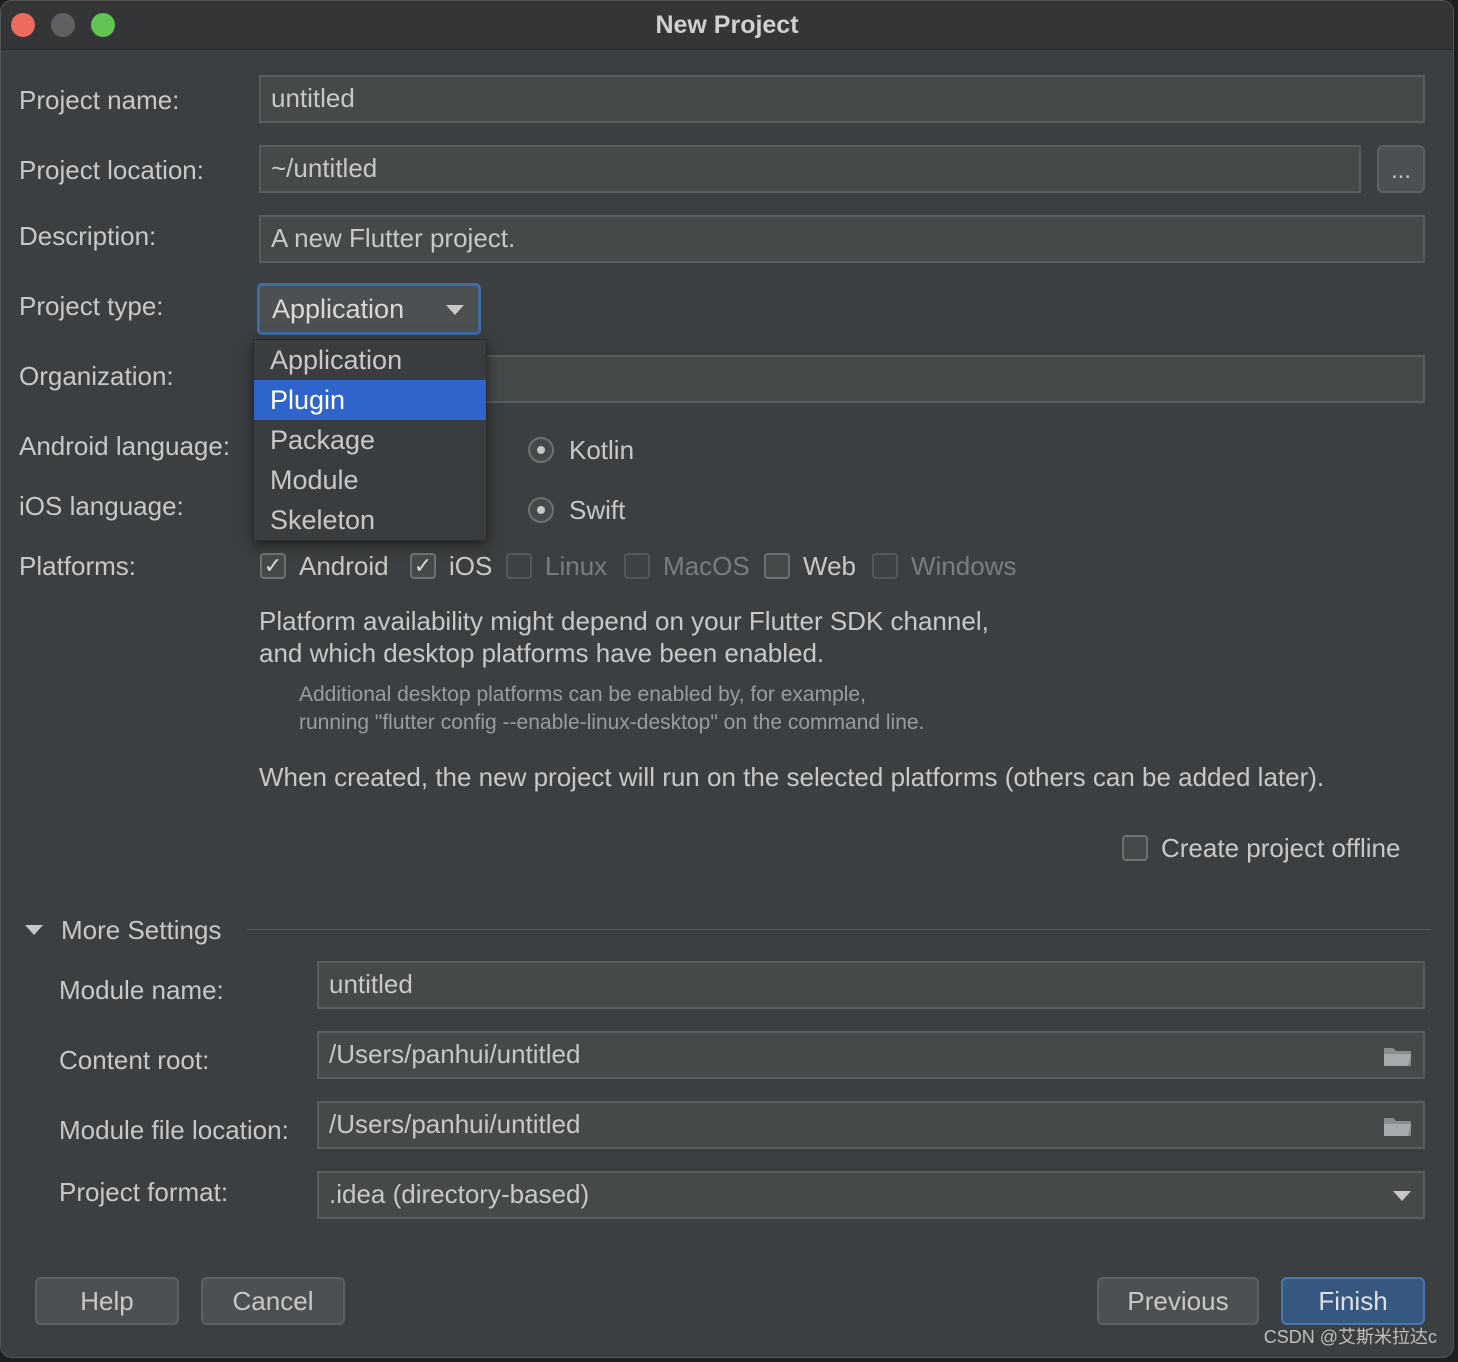 Image resolution: width=1458 pixels, height=1362 pixels. What do you see at coordinates (597, 510) in the screenshot?
I see `swift-radio-label: Swift` at bounding box center [597, 510].